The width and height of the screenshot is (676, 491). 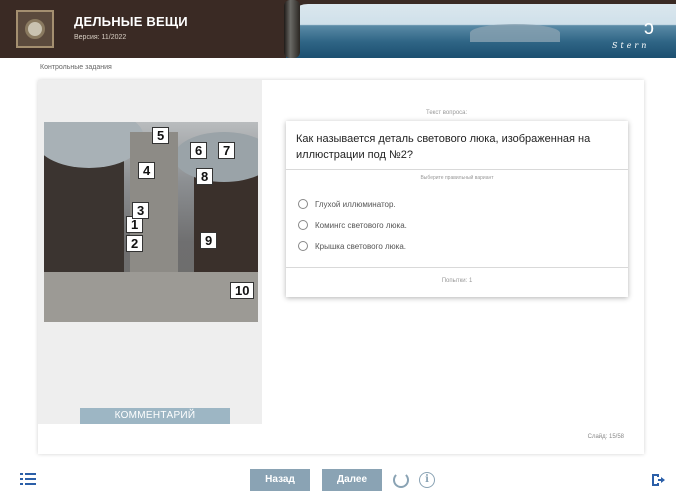 I want to click on answer-option-label: Глухой иллюминатор., so click(x=355, y=204).